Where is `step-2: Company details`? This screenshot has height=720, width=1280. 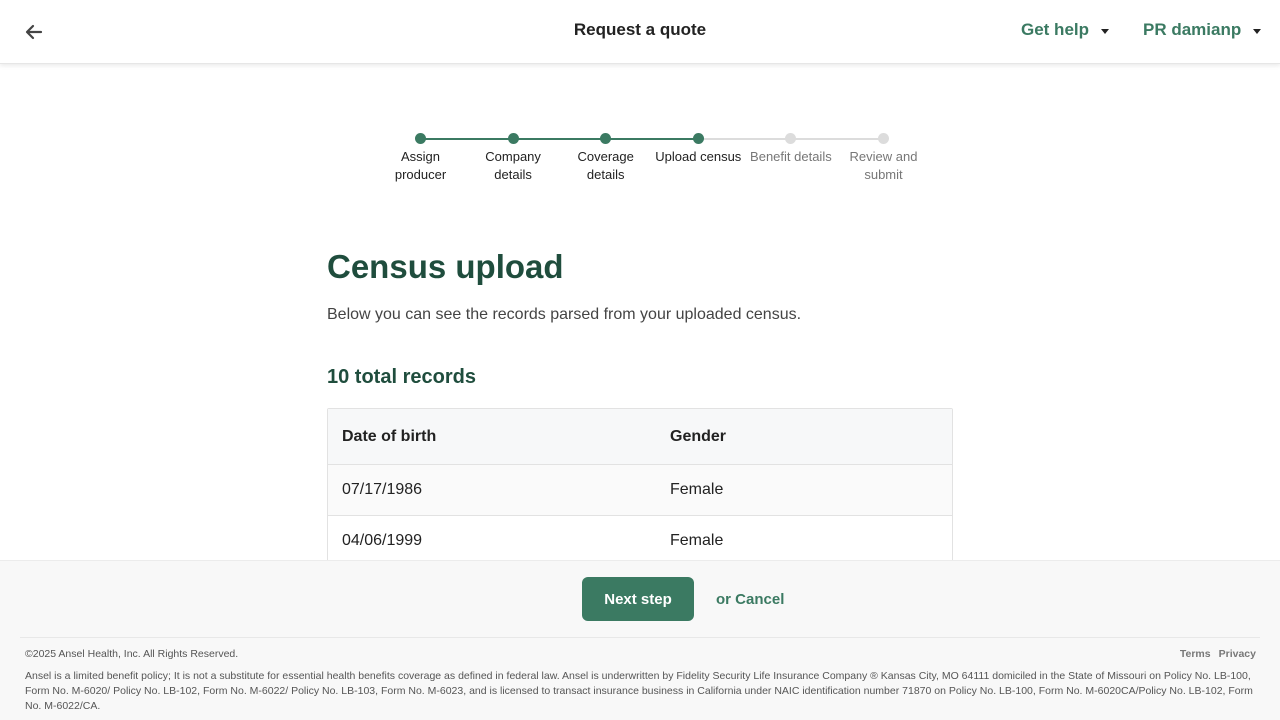
step-2: Company details is located at coordinates (513, 155).